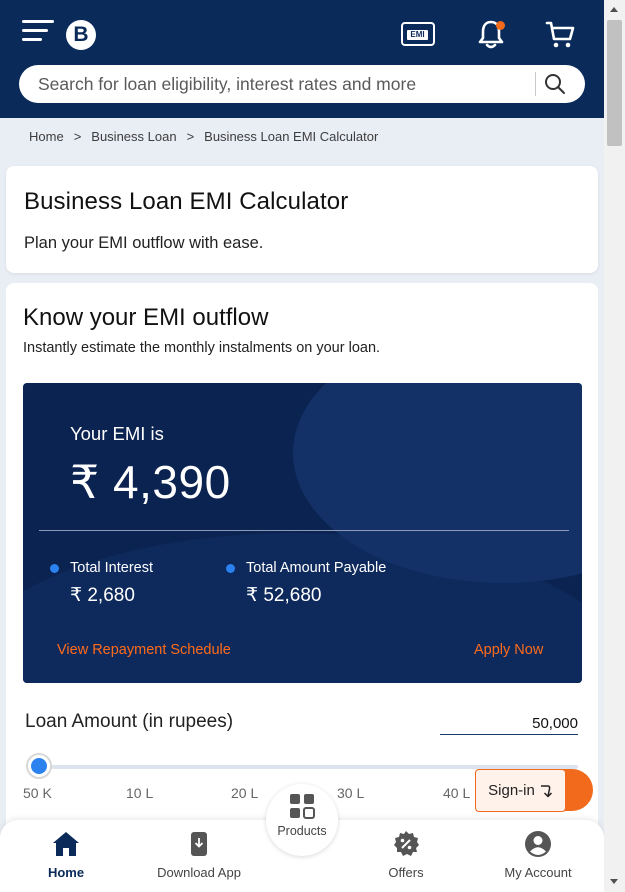 This screenshot has width=625, height=892. I want to click on brand-logo: B, so click(81, 35).